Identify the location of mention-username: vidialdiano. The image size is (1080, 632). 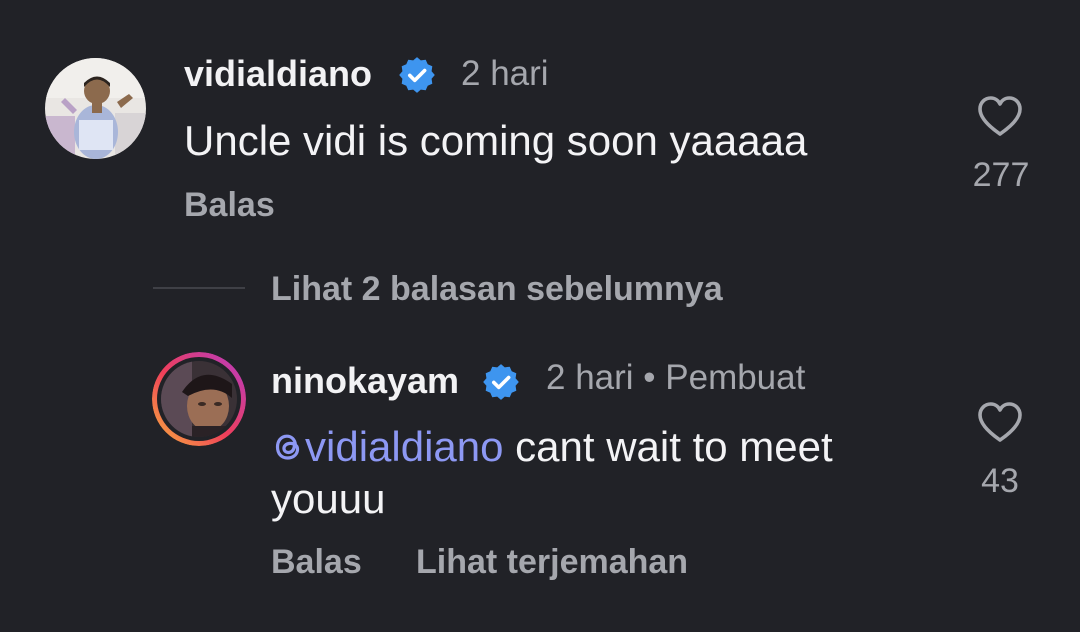
(404, 446).